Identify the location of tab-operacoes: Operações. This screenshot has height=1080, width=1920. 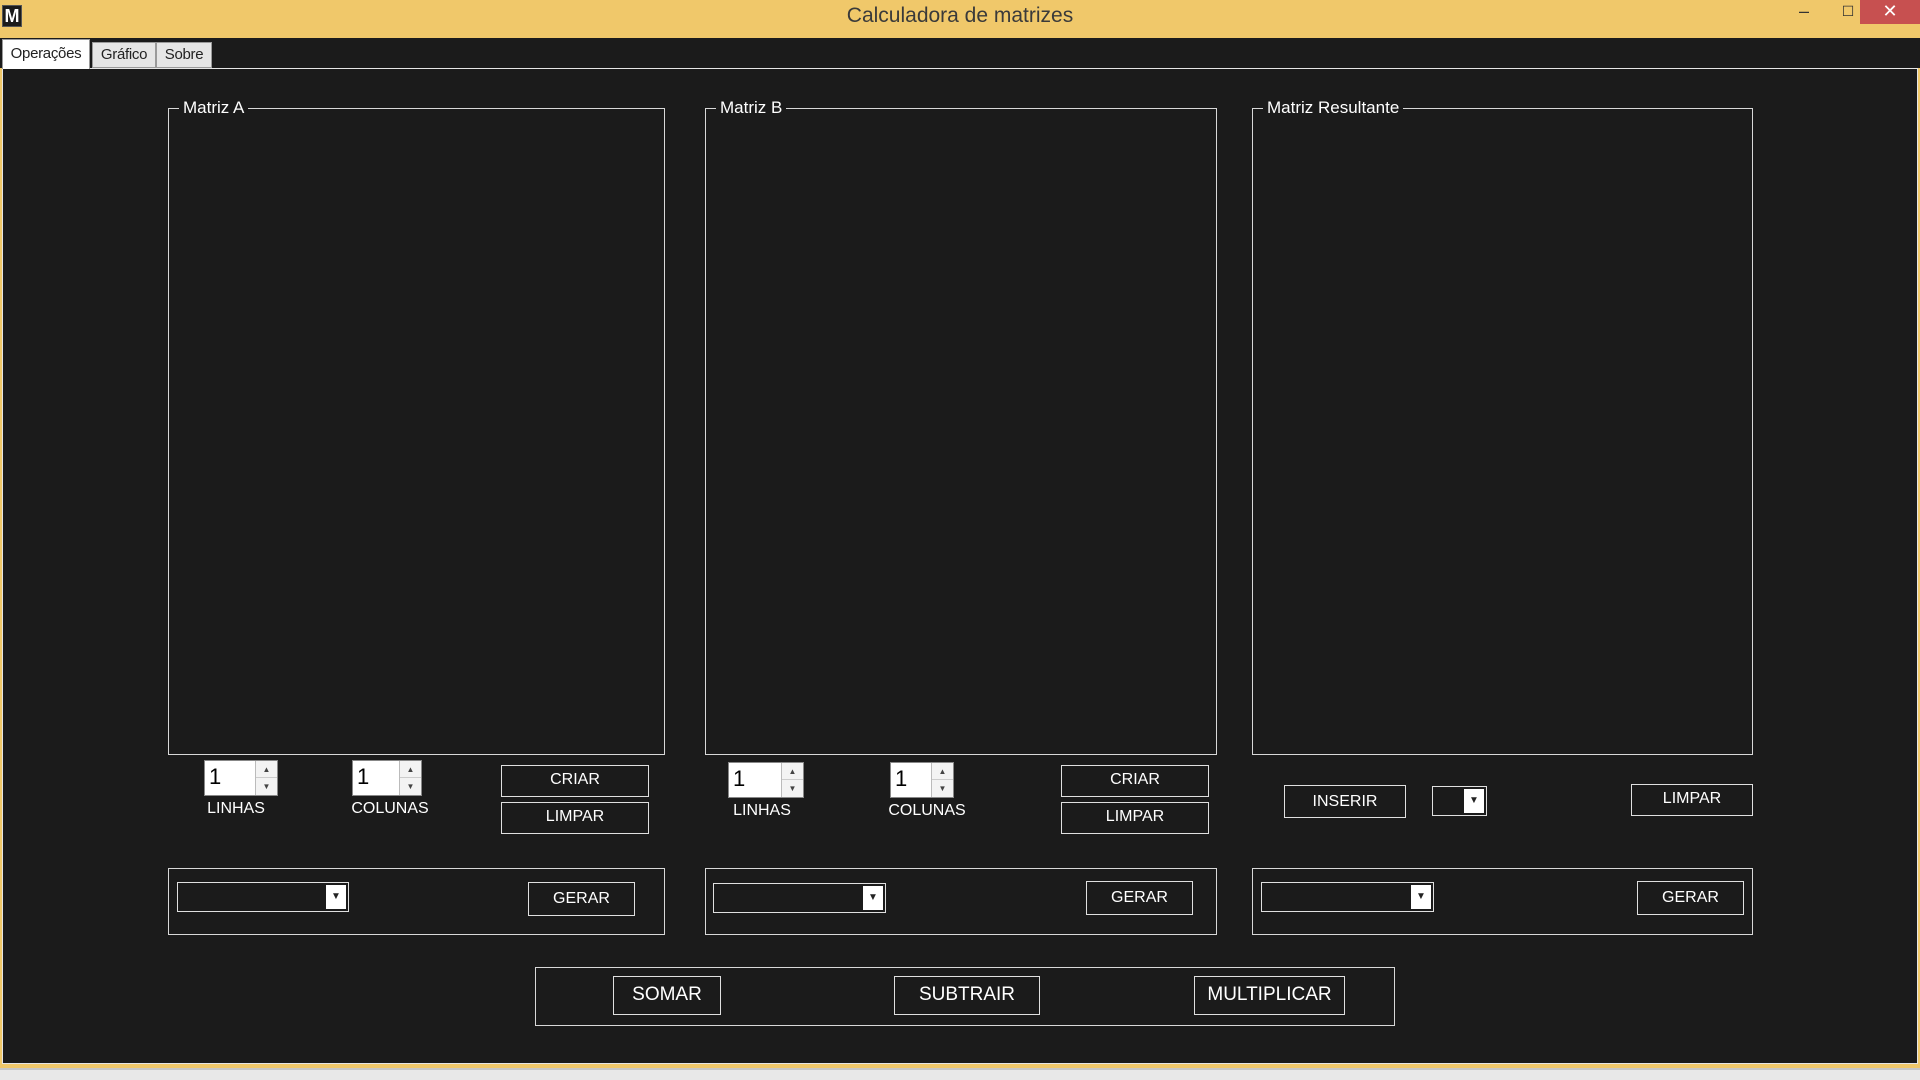
(46, 54).